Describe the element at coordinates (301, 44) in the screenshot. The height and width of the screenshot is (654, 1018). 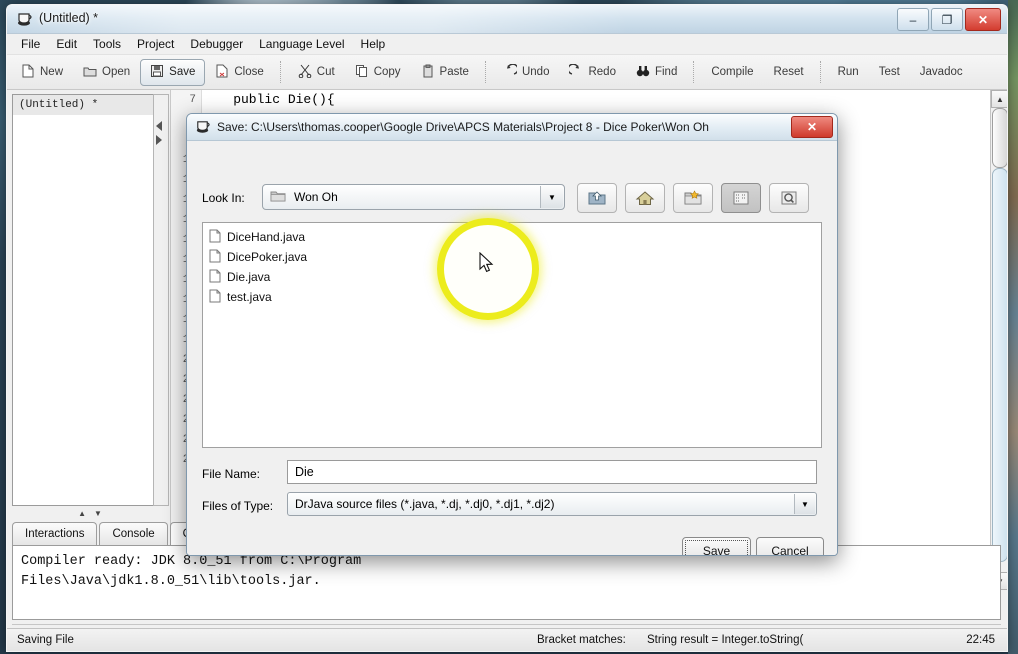
I see `menu-item-language-level: Language Level` at that location.